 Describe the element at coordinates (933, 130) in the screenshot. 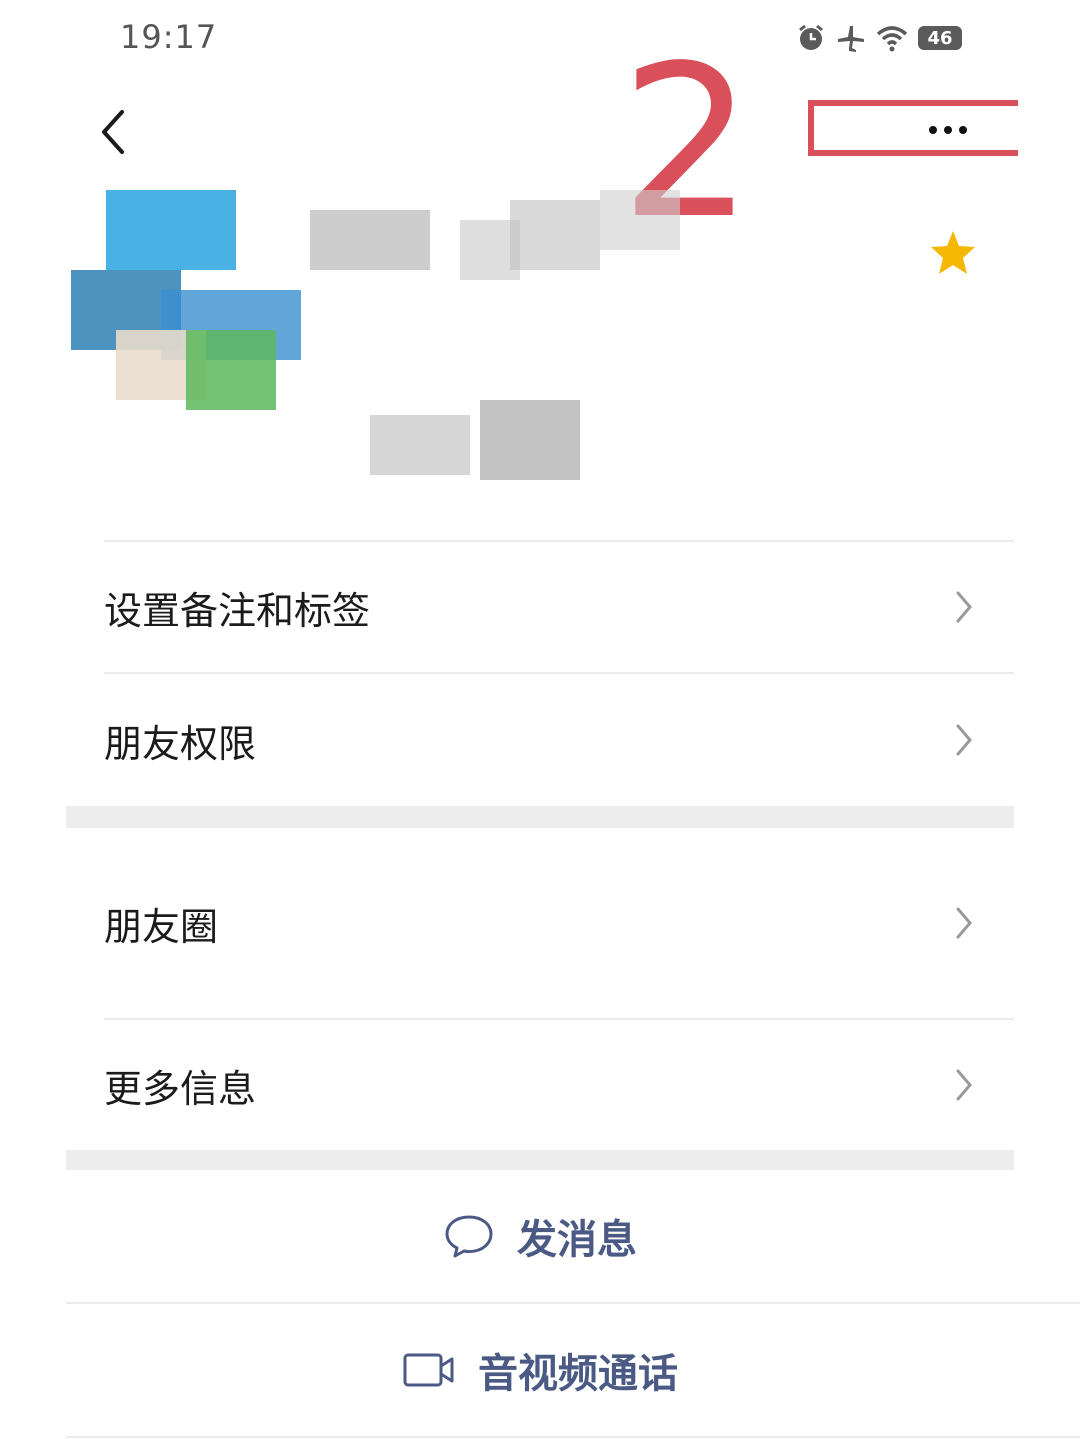

I see `more-dots-icon` at that location.